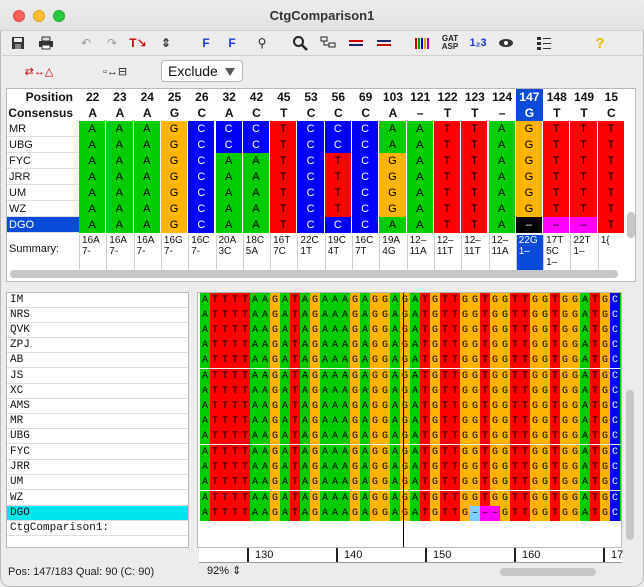 The height and width of the screenshot is (587, 644). What do you see at coordinates (422, 43) in the screenshot?
I see `trace-icon` at bounding box center [422, 43].